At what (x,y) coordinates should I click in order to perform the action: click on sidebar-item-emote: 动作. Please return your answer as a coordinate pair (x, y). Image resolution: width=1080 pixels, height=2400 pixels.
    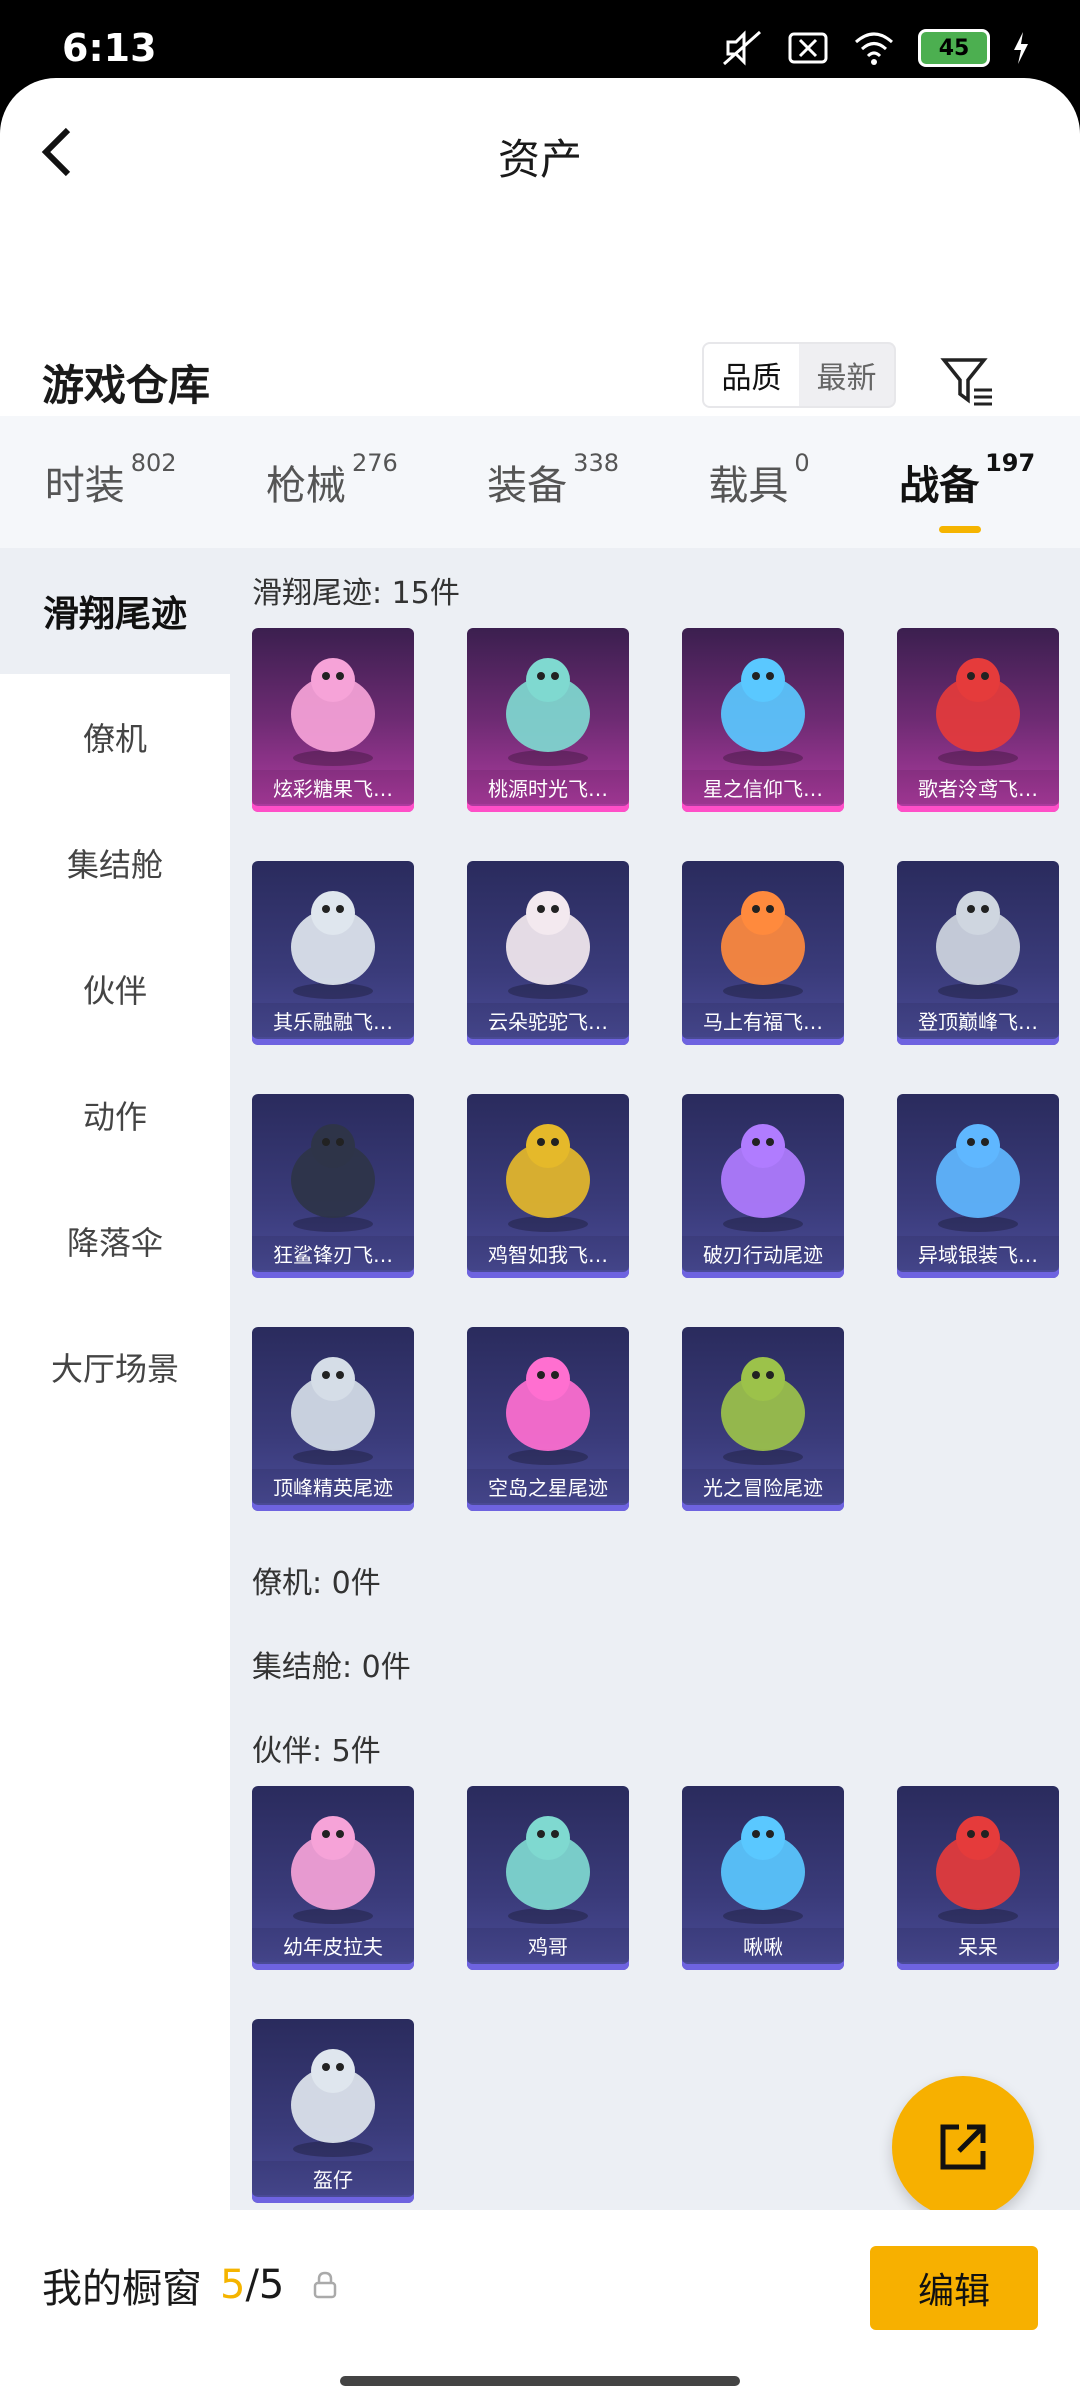
    Looking at the image, I should click on (115, 1115).